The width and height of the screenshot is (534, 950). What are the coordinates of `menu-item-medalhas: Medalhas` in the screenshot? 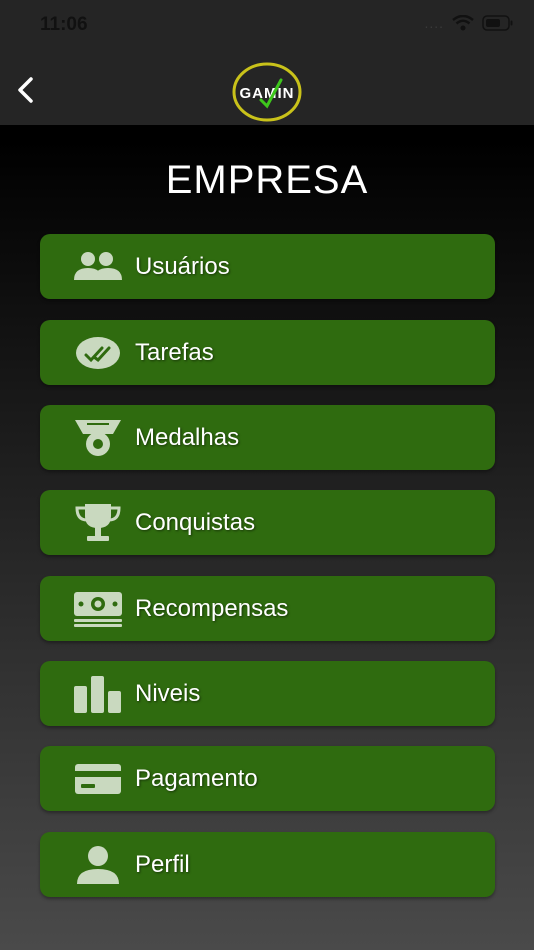 It's located at (267, 437).